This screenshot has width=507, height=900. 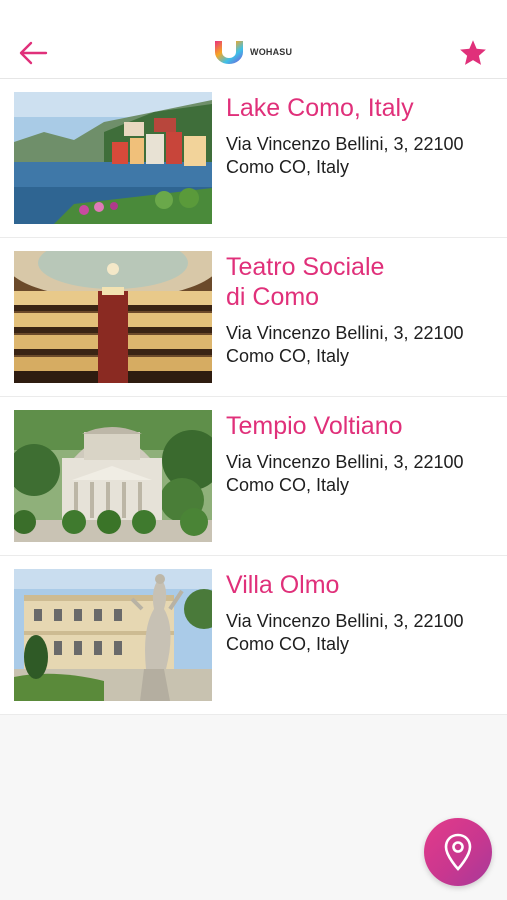 What do you see at coordinates (113, 476) in the screenshot?
I see `domed-temple-photo` at bounding box center [113, 476].